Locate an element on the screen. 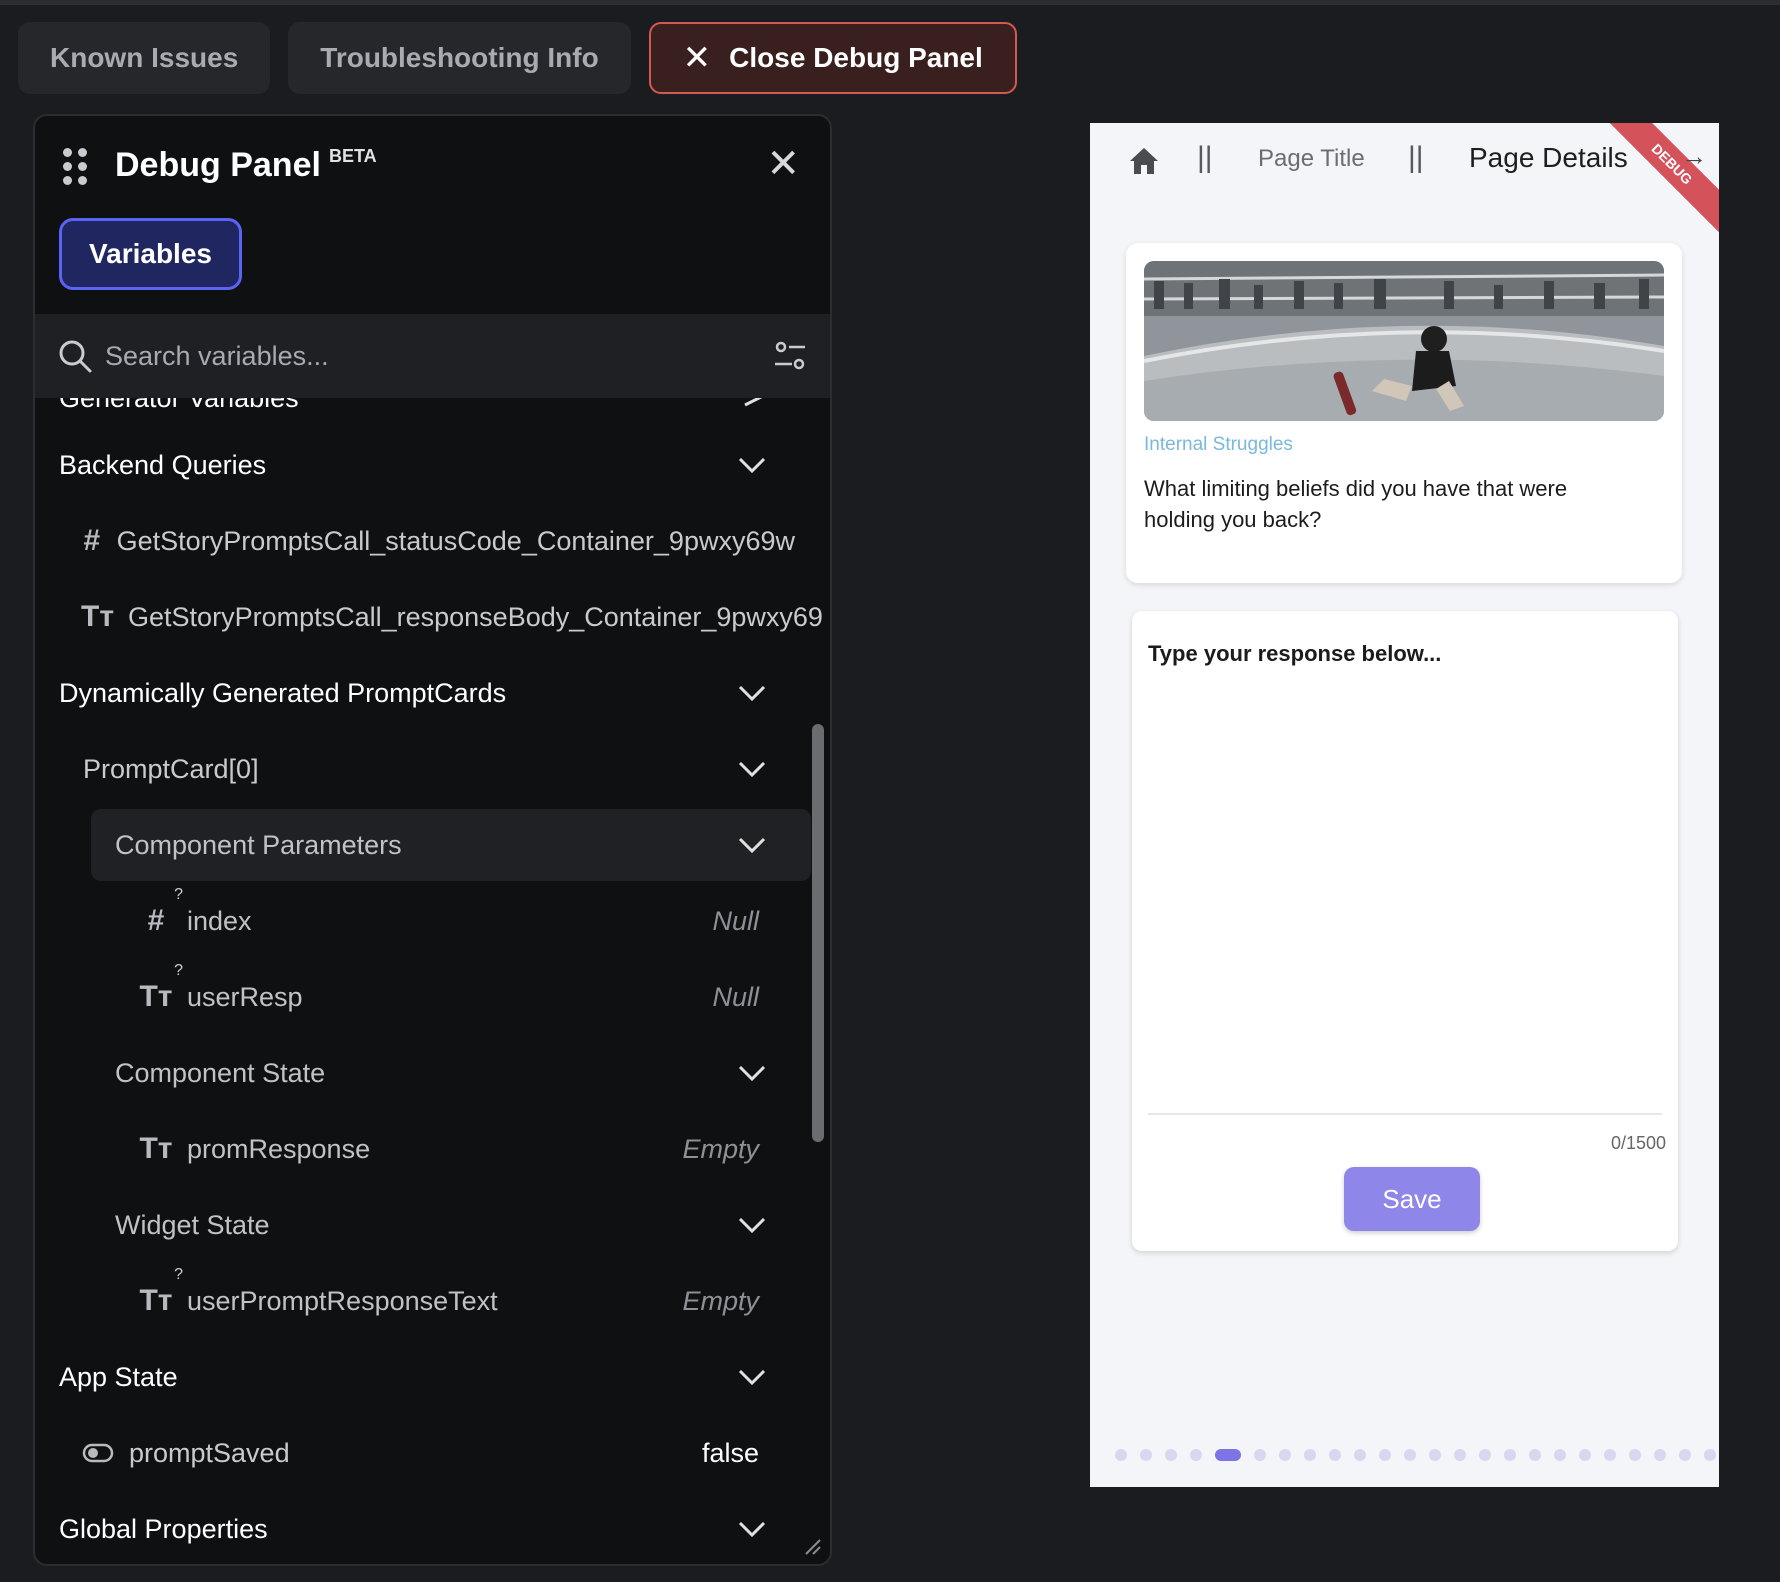  optional-number-type-icon: #? is located at coordinates (165, 911).